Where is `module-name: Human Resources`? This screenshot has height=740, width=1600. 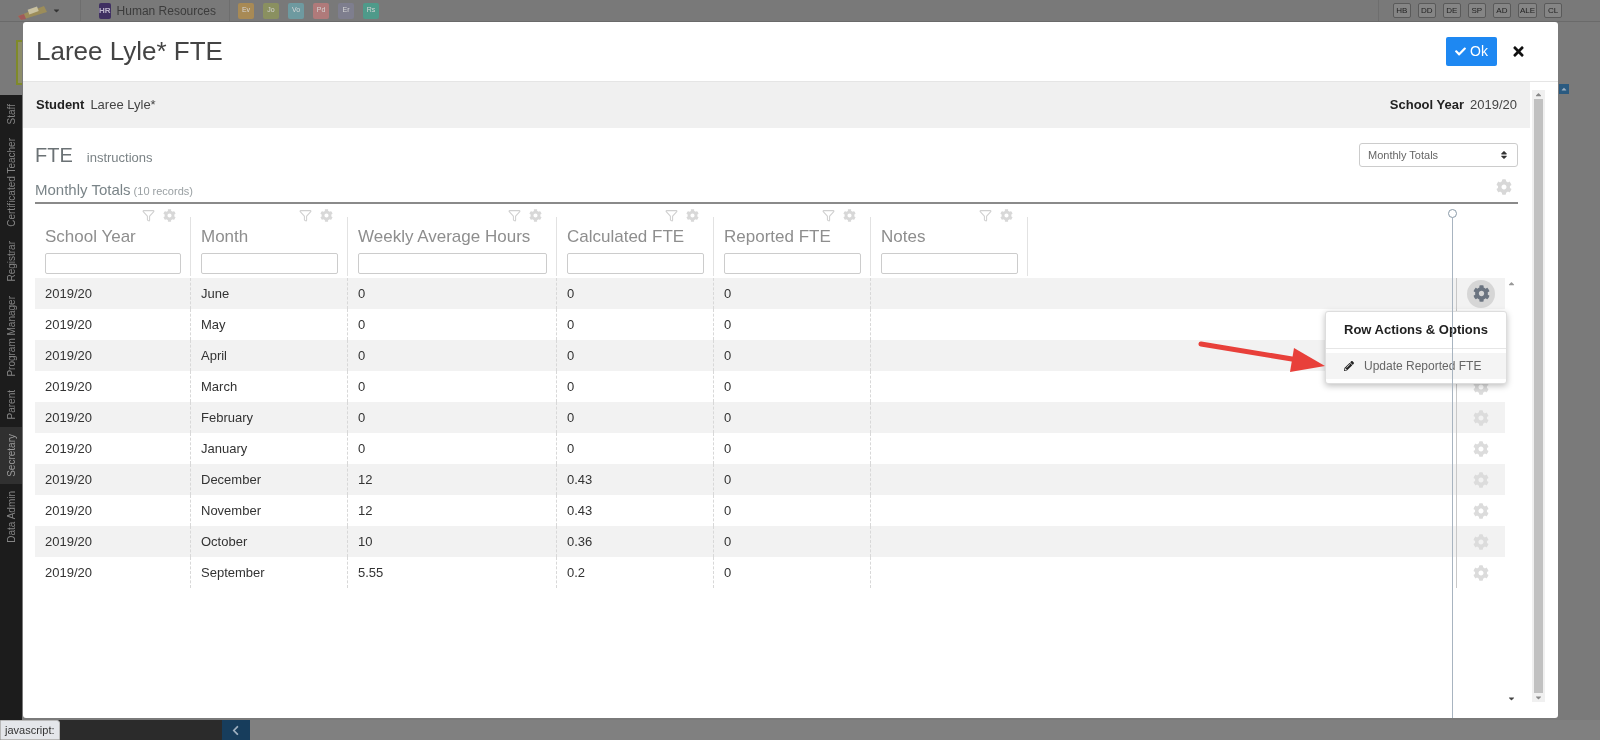 module-name: Human Resources is located at coordinates (166, 10).